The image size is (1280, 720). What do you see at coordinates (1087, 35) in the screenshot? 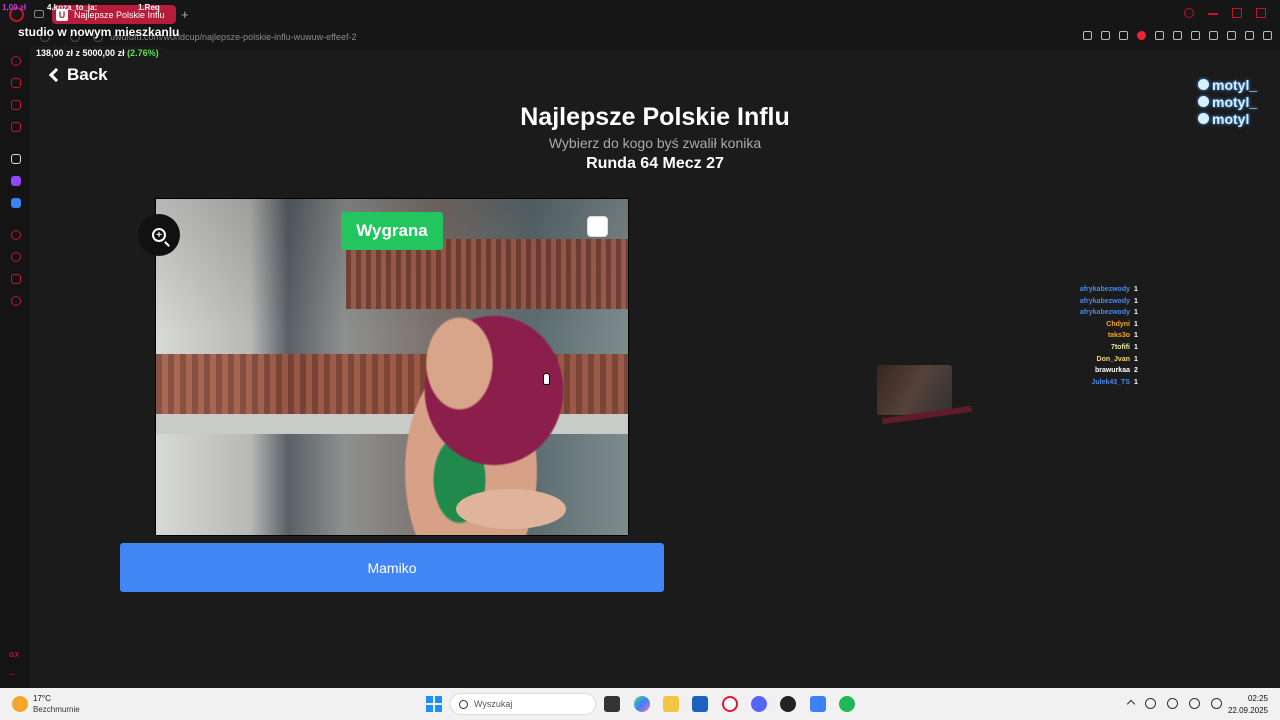
I see `zoom-icon` at bounding box center [1087, 35].